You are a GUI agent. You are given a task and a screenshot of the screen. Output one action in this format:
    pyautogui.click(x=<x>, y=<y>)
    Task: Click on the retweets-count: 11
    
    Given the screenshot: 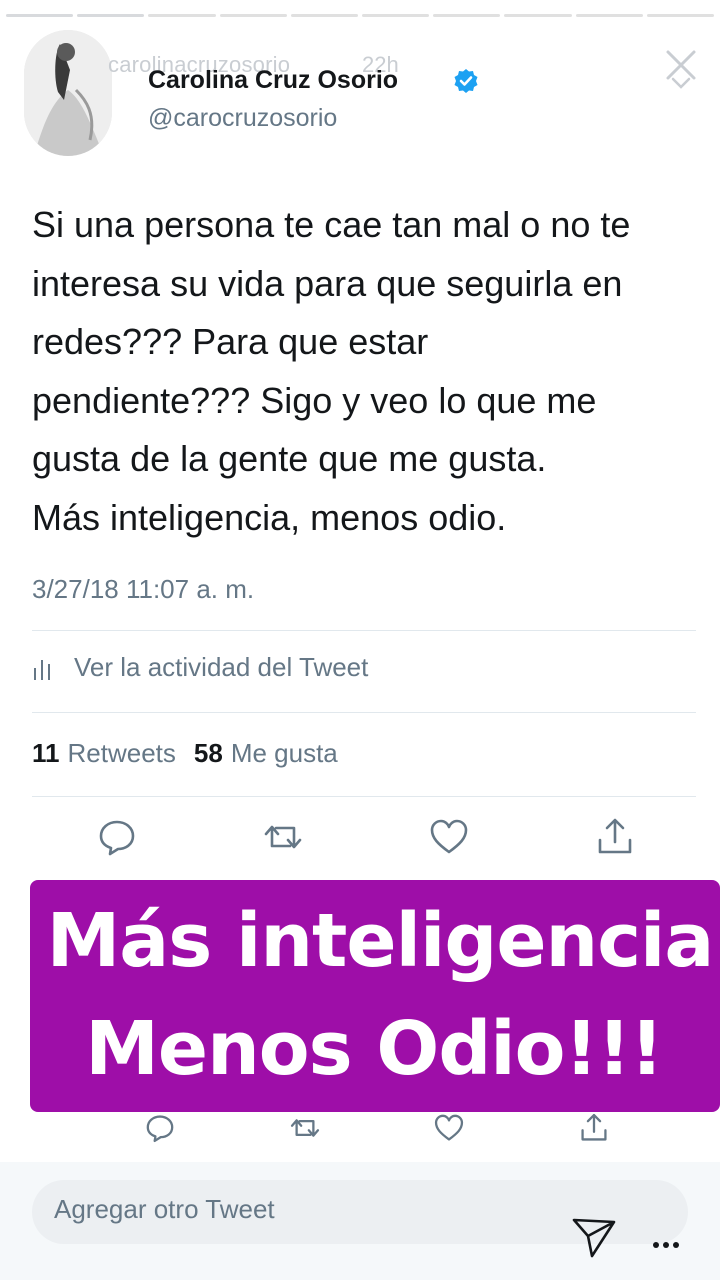 What is the action you would take?
    pyautogui.click(x=46, y=753)
    